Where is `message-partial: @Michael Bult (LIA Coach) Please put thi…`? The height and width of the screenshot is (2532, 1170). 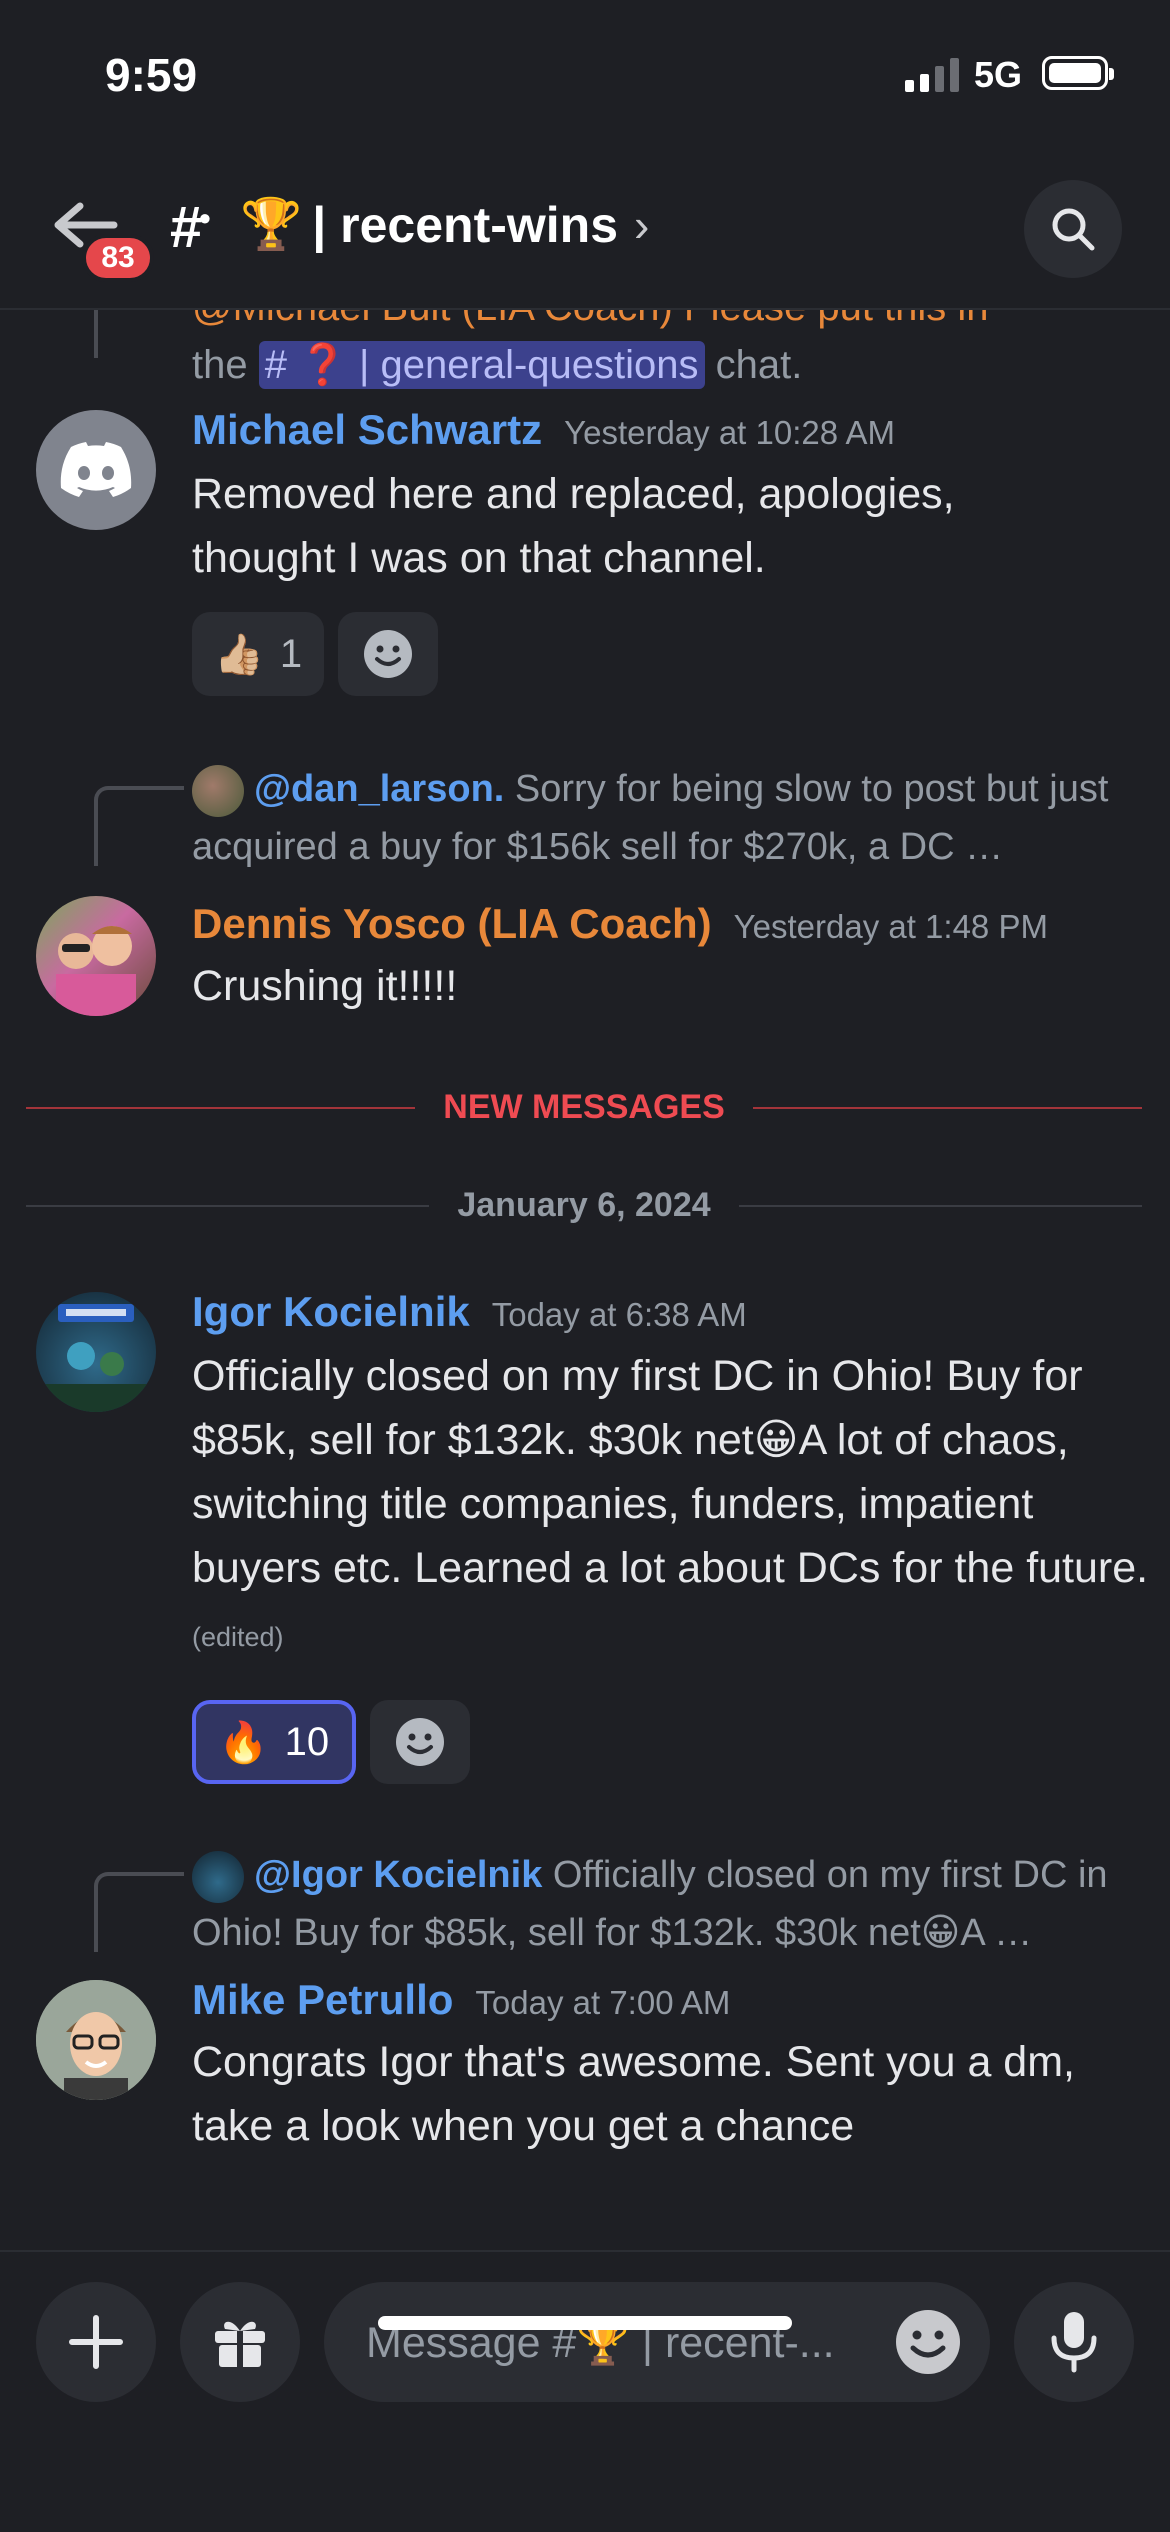 message-partial: @Michael Bult (LIA Coach) Please put thi… is located at coordinates (662, 352).